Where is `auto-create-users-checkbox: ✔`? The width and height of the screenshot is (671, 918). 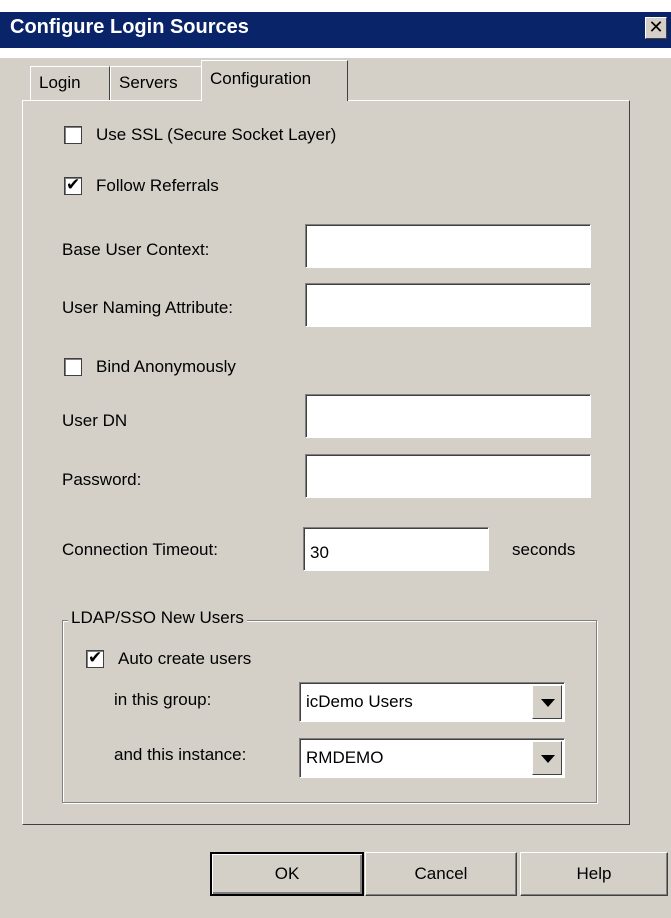 auto-create-users-checkbox: ✔ is located at coordinates (95, 658).